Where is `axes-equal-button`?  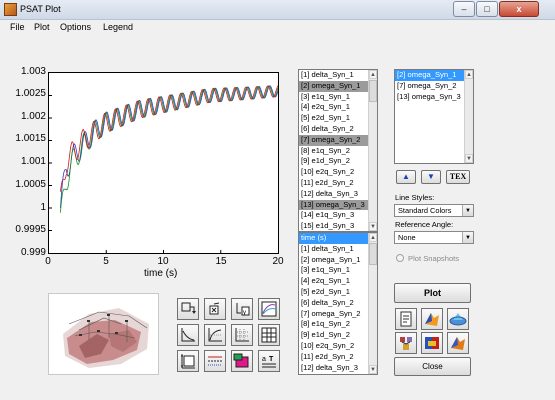 axes-equal-button is located at coordinates (188, 335).